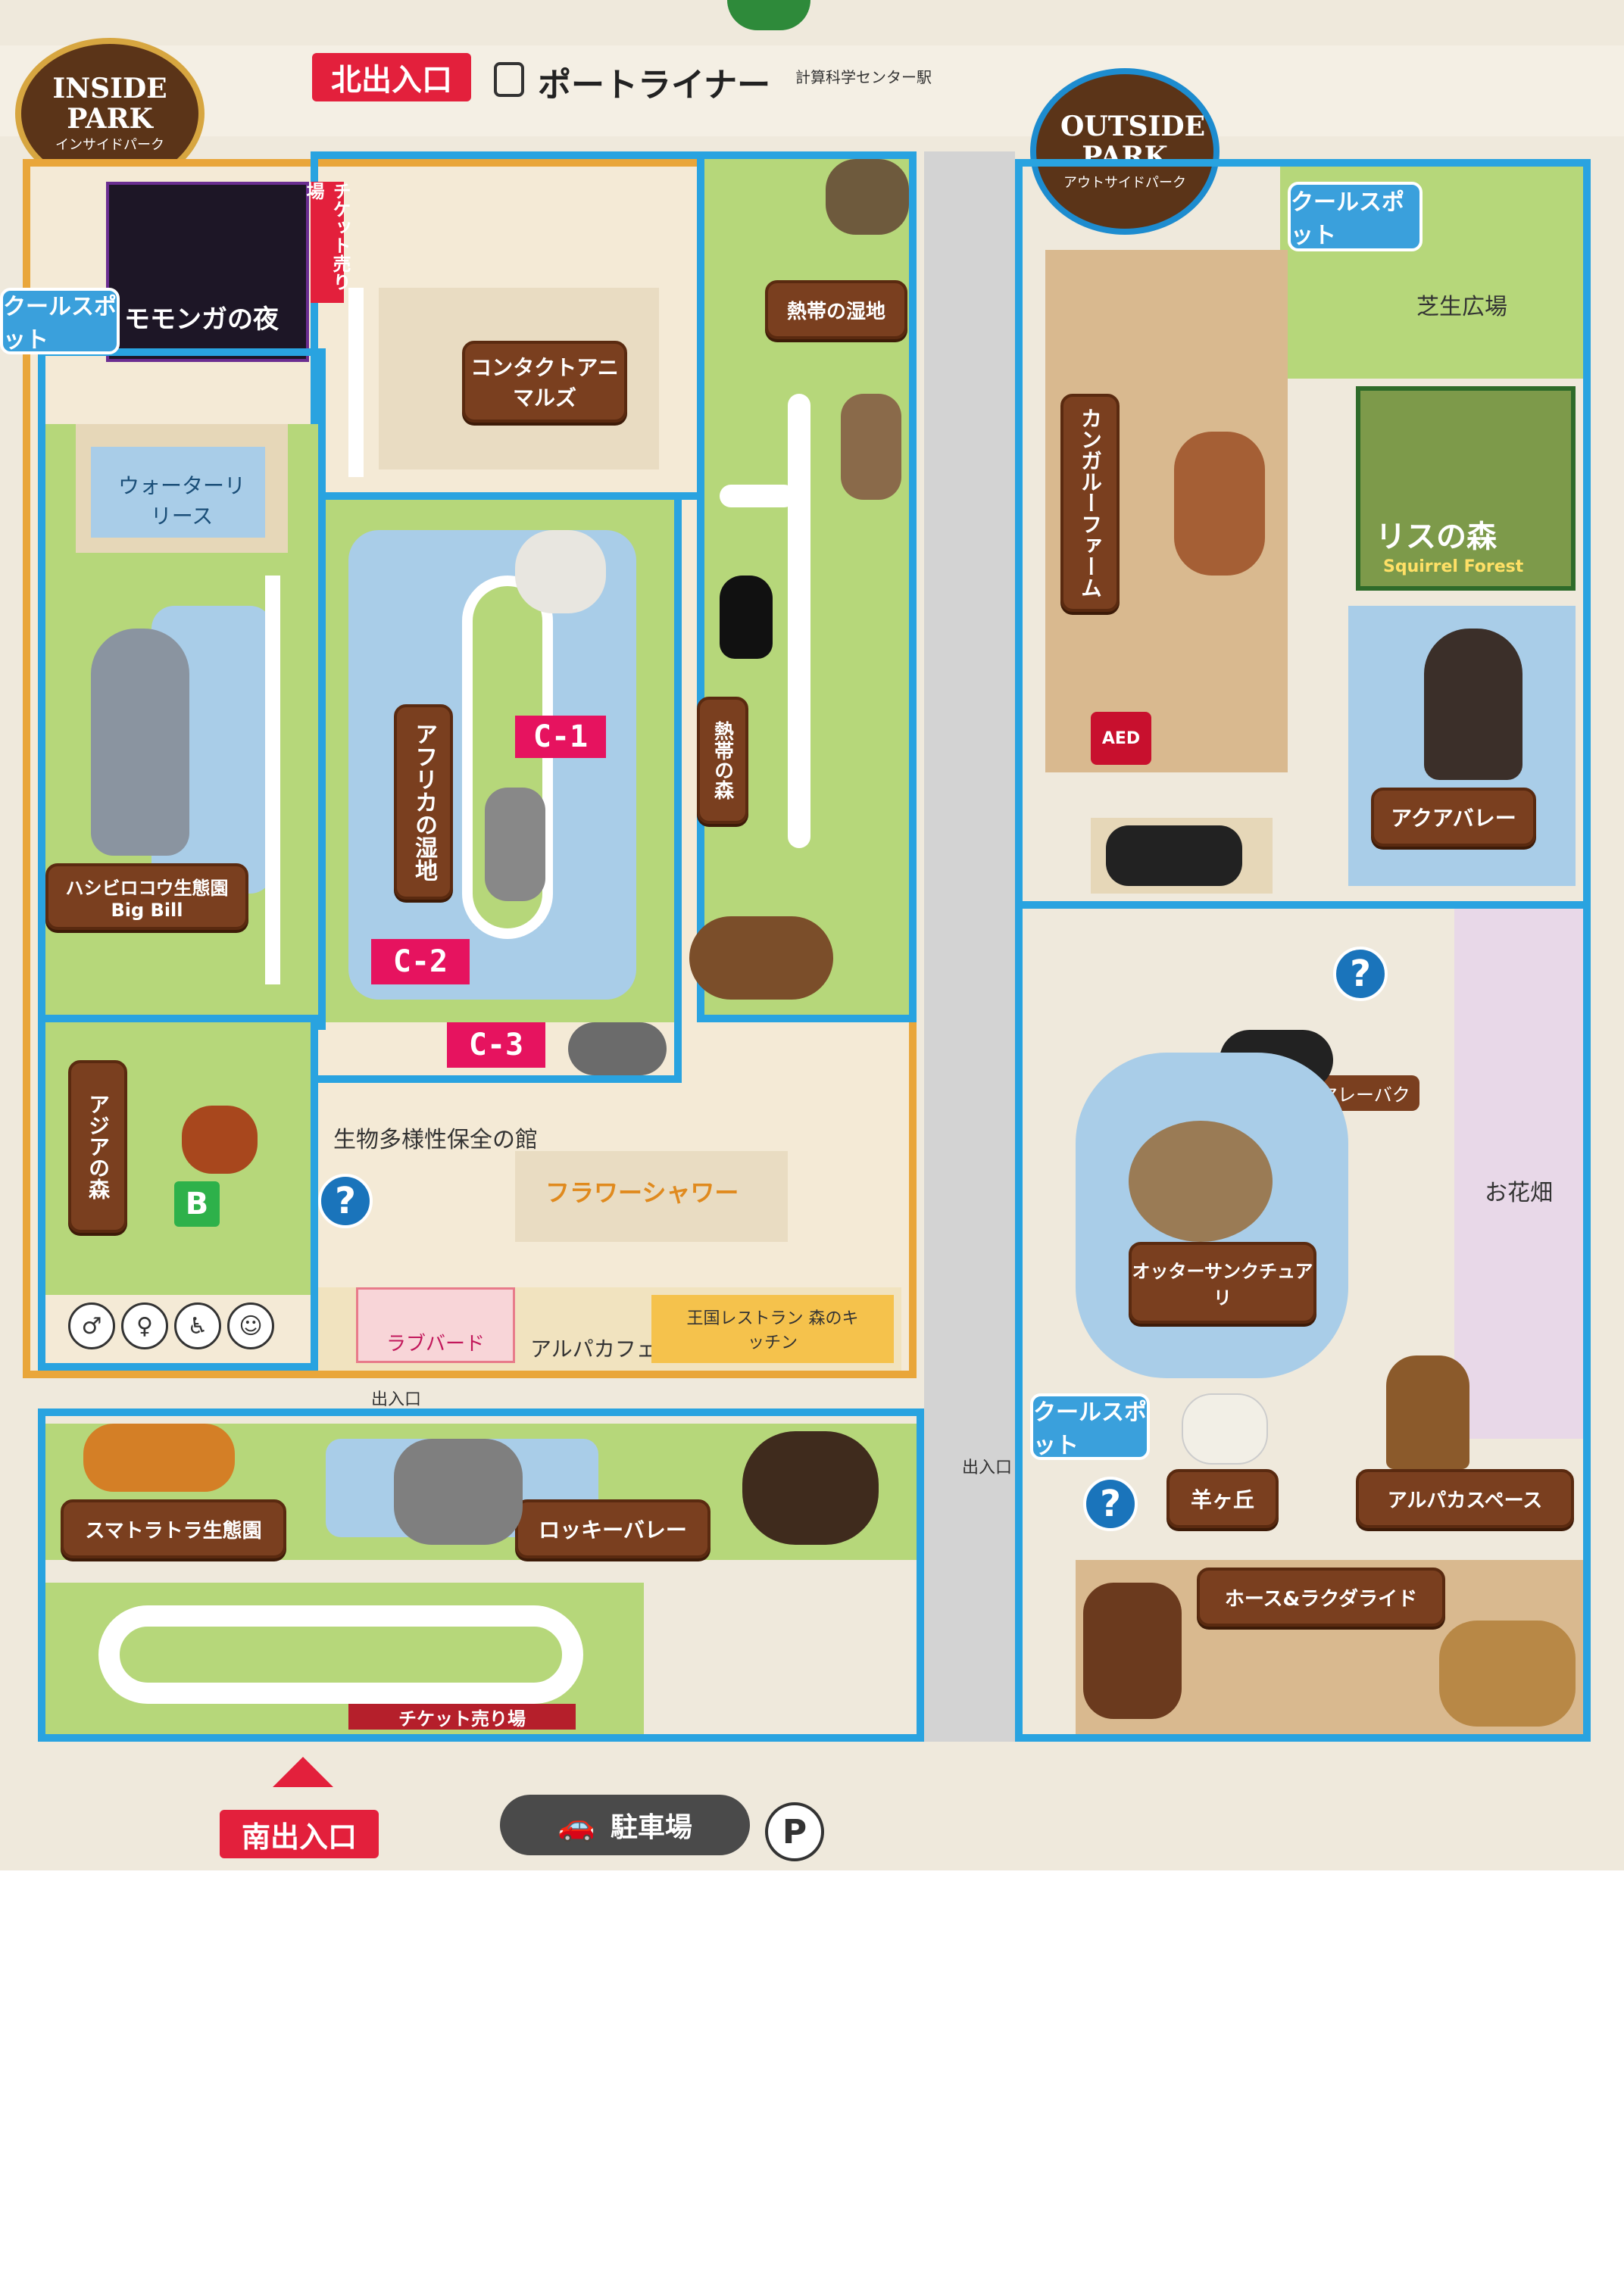 The width and height of the screenshot is (1624, 2296). What do you see at coordinates (109, 104) in the screenshot?
I see `inside-park-title: INSIDE PARK` at bounding box center [109, 104].